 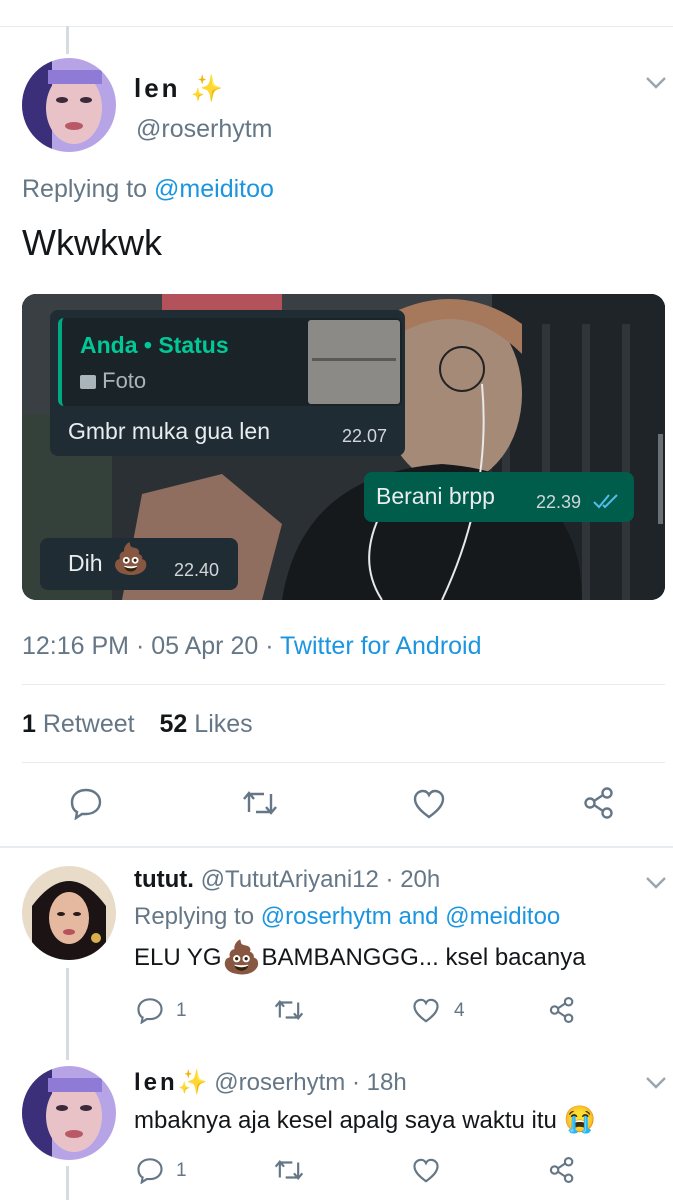 I want to click on reply-text-part: BAMBANGGG... ksel bacanya, so click(x=423, y=957).